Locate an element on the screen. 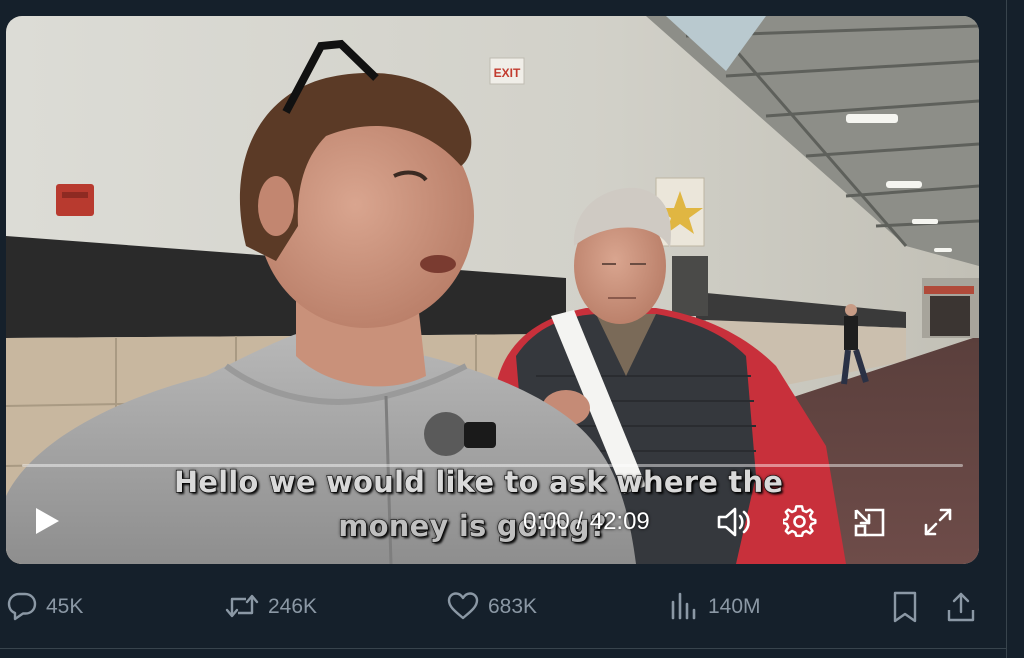 The height and width of the screenshot is (658, 1024). gear-icon is located at coordinates (800, 521).